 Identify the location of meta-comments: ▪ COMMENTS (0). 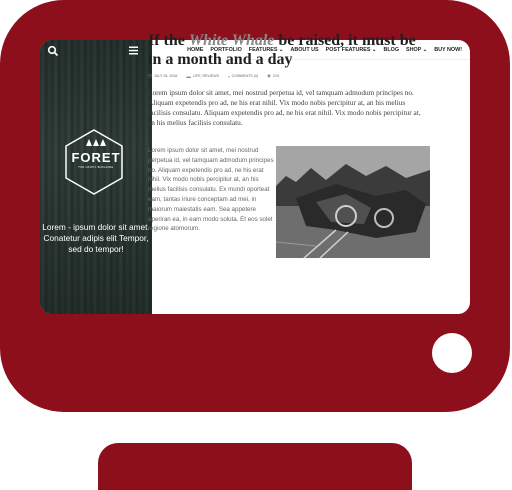
(243, 76).